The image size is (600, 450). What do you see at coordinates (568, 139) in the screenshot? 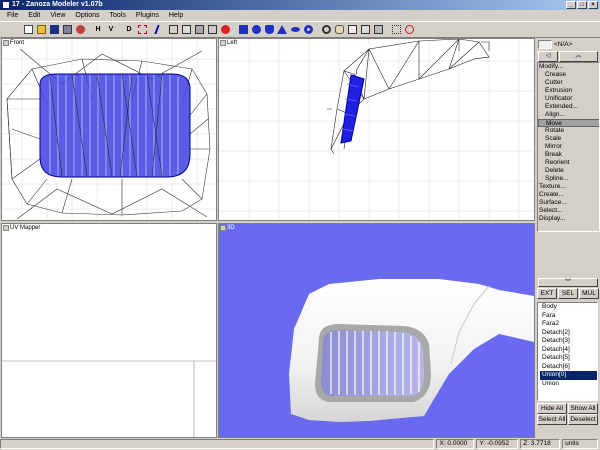
I see `tool-item-scale: Scale` at bounding box center [568, 139].